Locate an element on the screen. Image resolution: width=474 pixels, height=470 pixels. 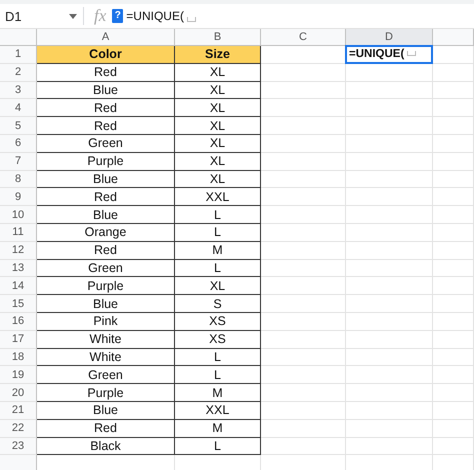
formula-input: =UNIQUE( is located at coordinates (161, 16).